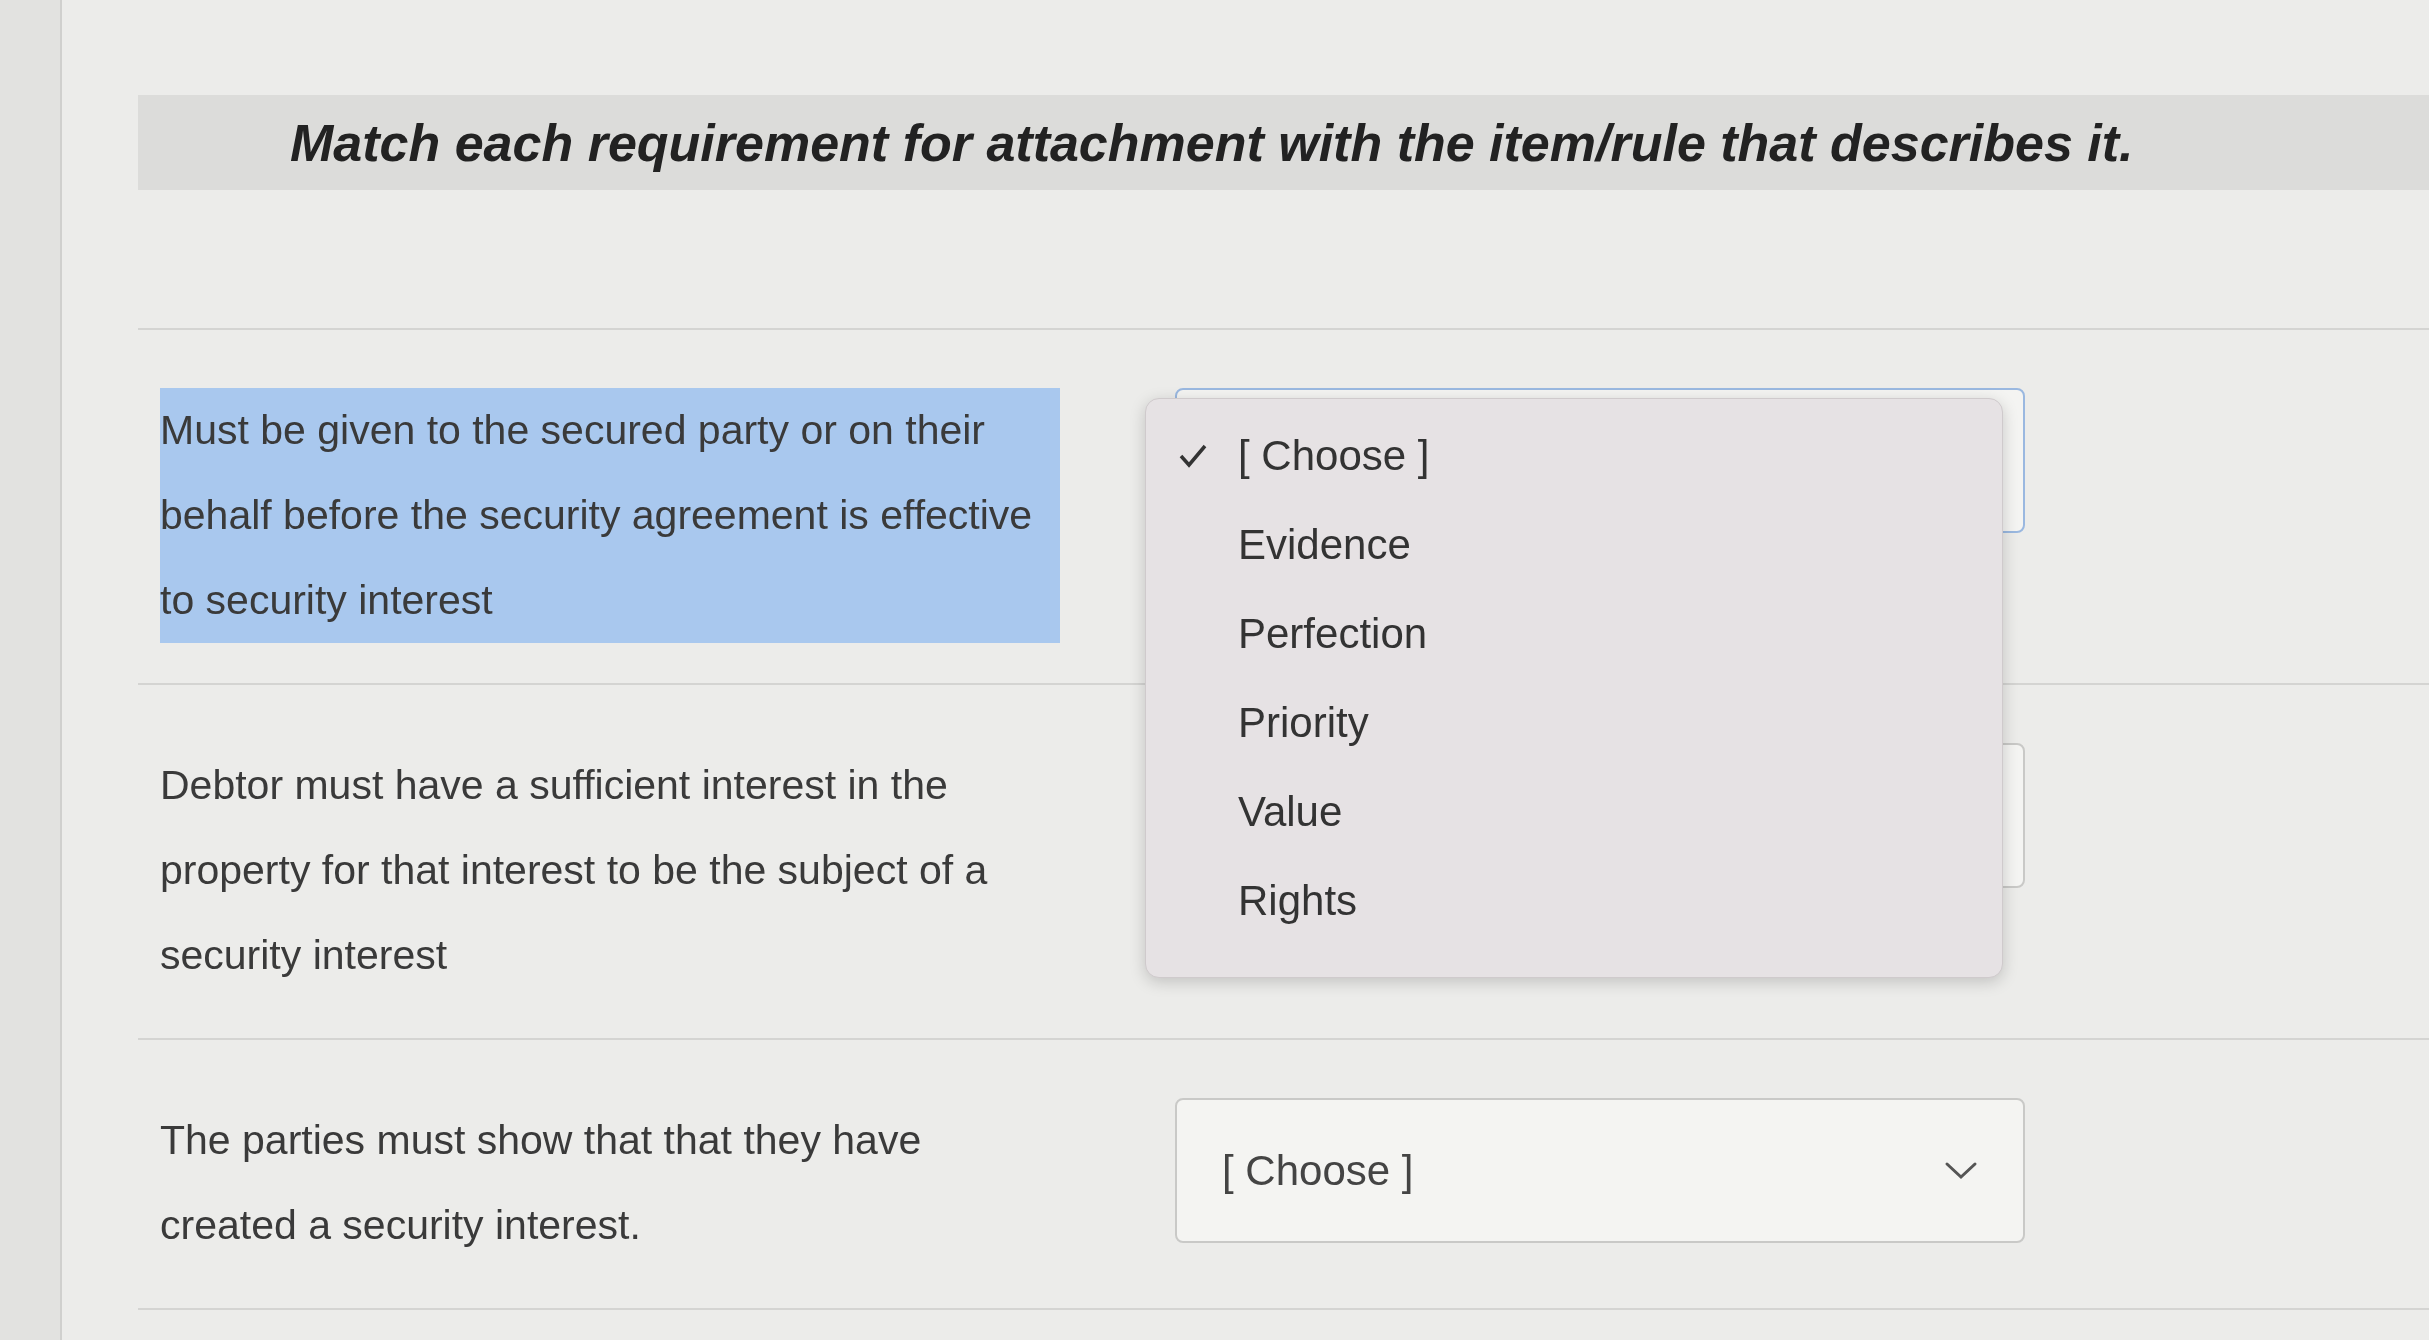 The height and width of the screenshot is (1340, 2429). I want to click on choose-dropdown: [ Choose ], so click(1600, 1170).